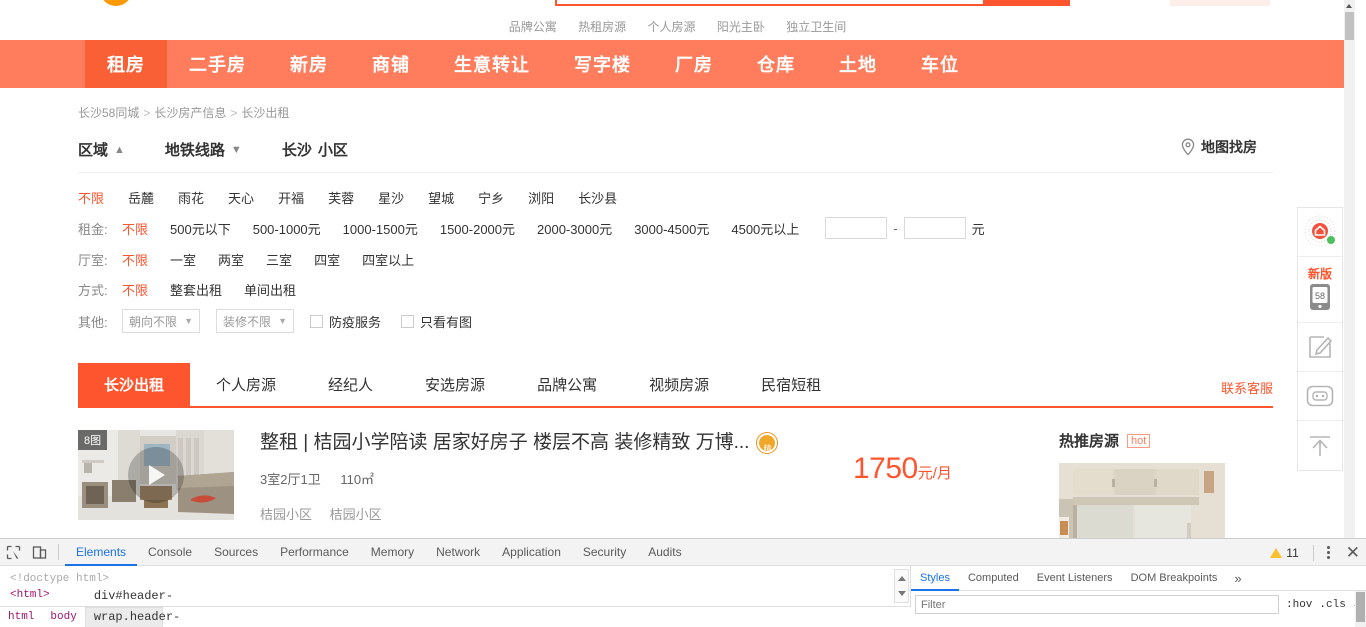  Describe the element at coordinates (770, 3) in the screenshot. I see `search-input` at that location.